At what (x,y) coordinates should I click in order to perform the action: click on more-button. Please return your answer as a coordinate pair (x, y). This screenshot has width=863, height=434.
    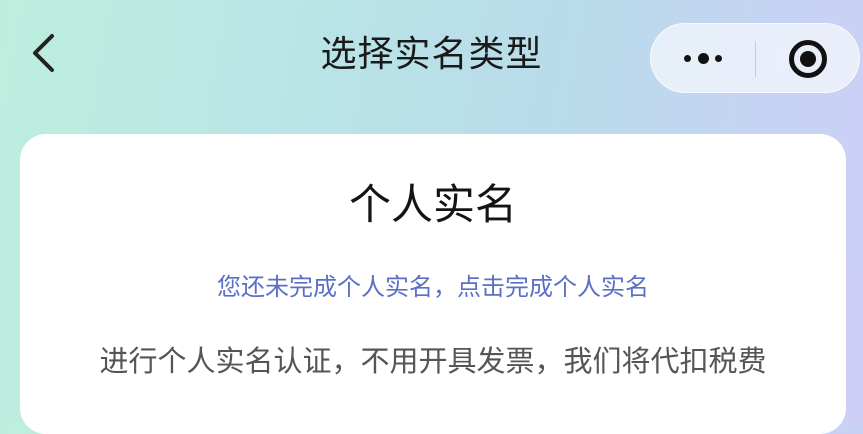
    Looking at the image, I should click on (703, 58).